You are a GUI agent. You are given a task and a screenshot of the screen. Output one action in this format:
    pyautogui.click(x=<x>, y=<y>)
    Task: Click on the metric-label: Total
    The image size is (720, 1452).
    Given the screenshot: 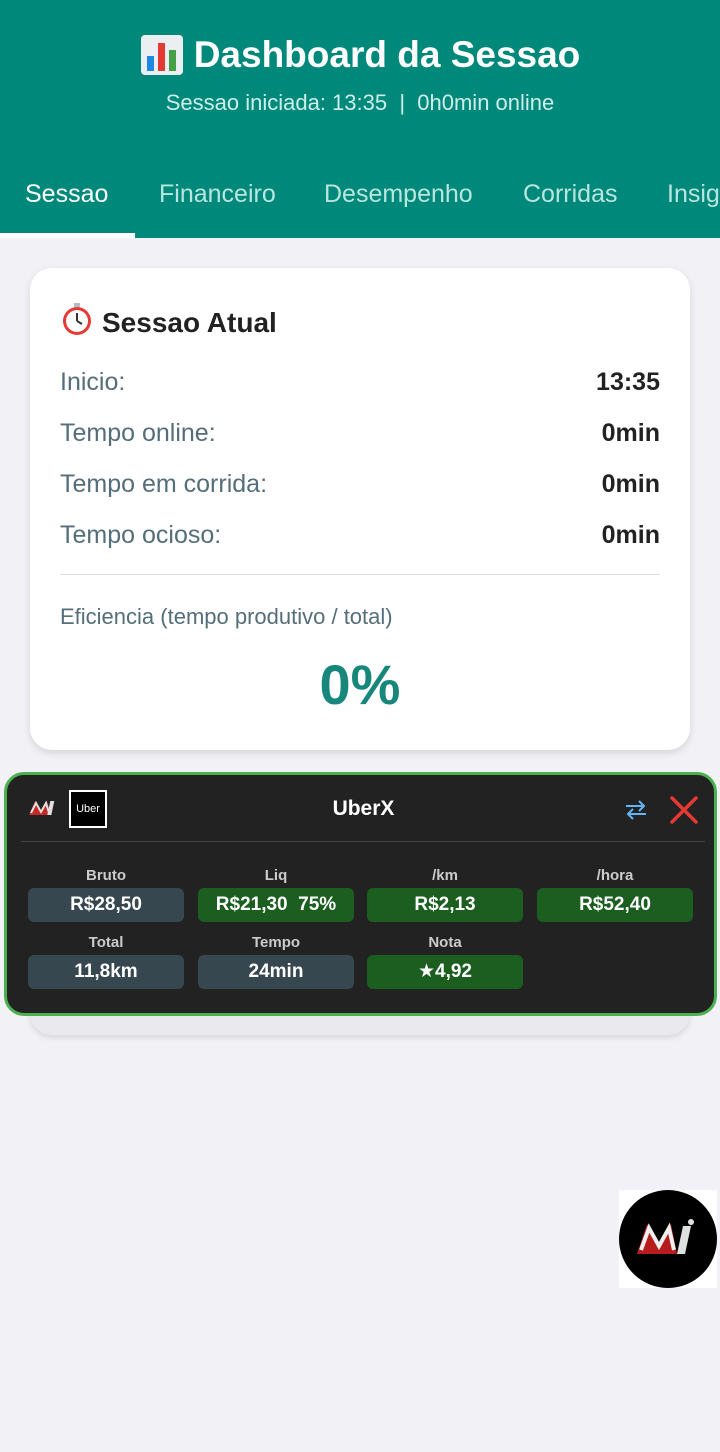 What is the action you would take?
    pyautogui.click(x=106, y=942)
    